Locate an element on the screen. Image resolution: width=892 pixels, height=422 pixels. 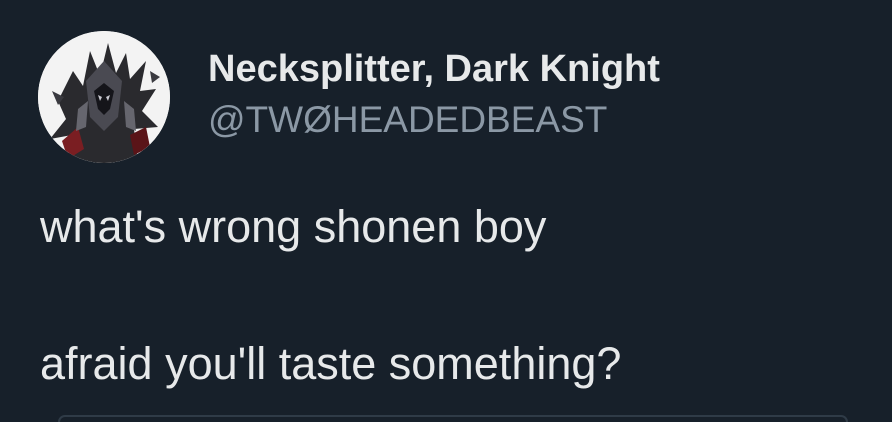
tweet-text-line: afraid you'll taste something? is located at coordinates (331, 363).